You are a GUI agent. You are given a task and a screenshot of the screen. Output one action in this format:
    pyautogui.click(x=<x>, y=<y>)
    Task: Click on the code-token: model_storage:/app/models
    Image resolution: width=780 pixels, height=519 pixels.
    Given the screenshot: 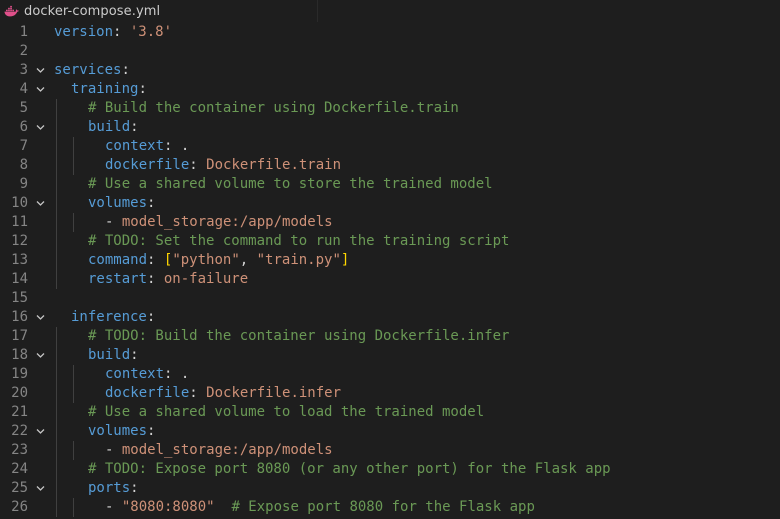 What is the action you would take?
    pyautogui.click(x=227, y=222)
    